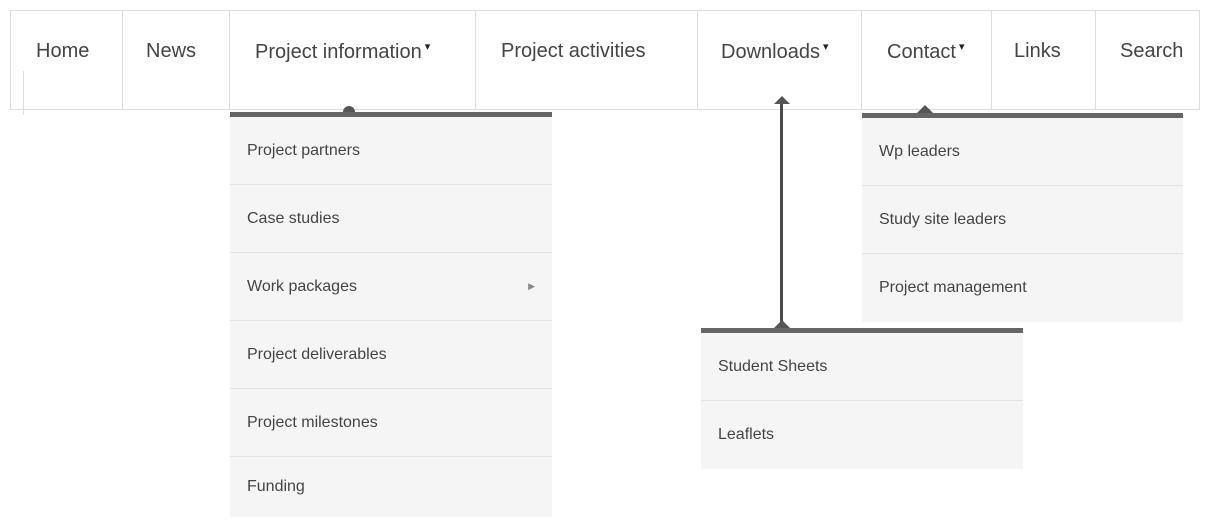 This screenshot has width=1212, height=523. What do you see at coordinates (1022, 152) in the screenshot?
I see `dropdown-item-wp-leaders: Wp leaders` at bounding box center [1022, 152].